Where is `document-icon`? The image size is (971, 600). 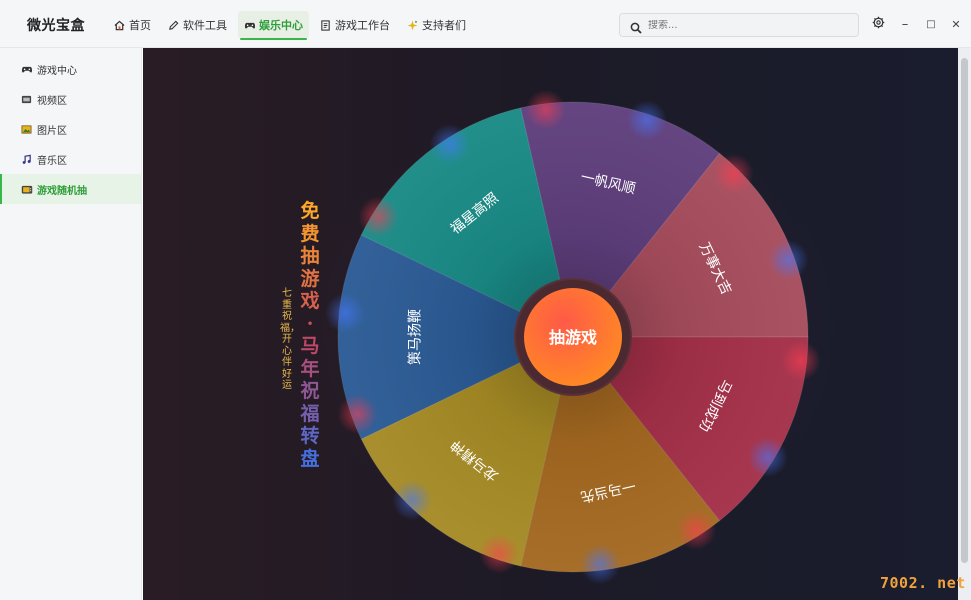
document-icon is located at coordinates (325, 25).